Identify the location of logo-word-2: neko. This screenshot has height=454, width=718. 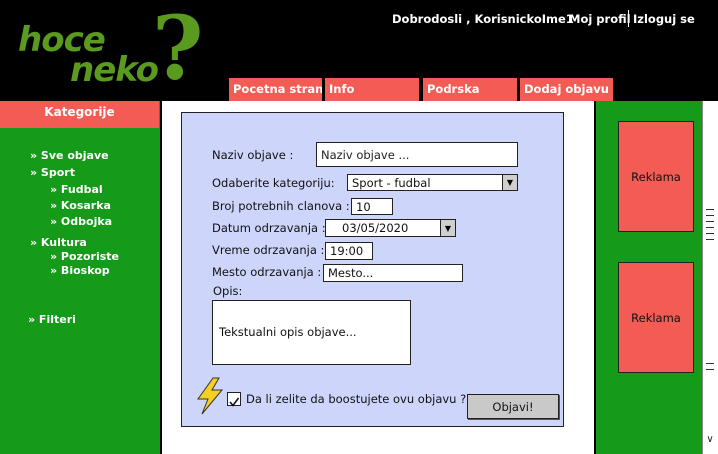
(114, 70).